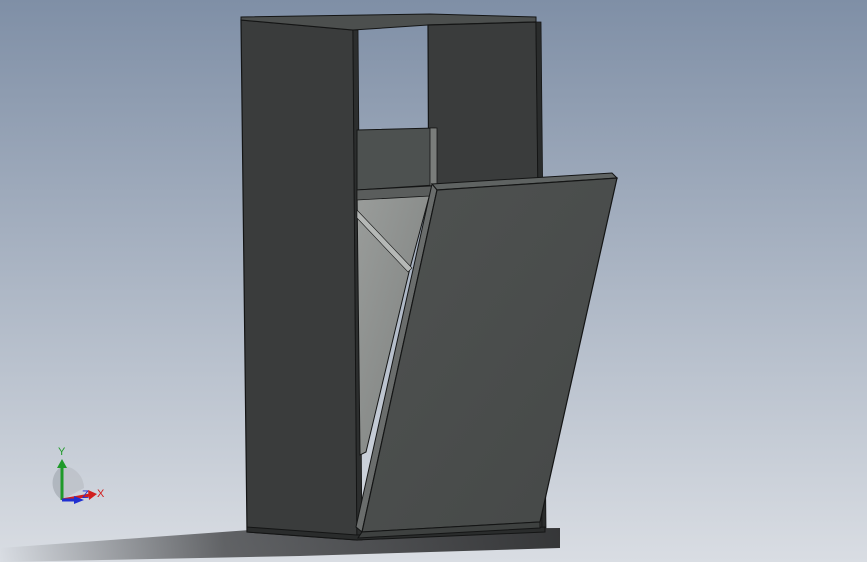  What do you see at coordinates (62, 452) in the screenshot?
I see `triad-y-label: Y` at bounding box center [62, 452].